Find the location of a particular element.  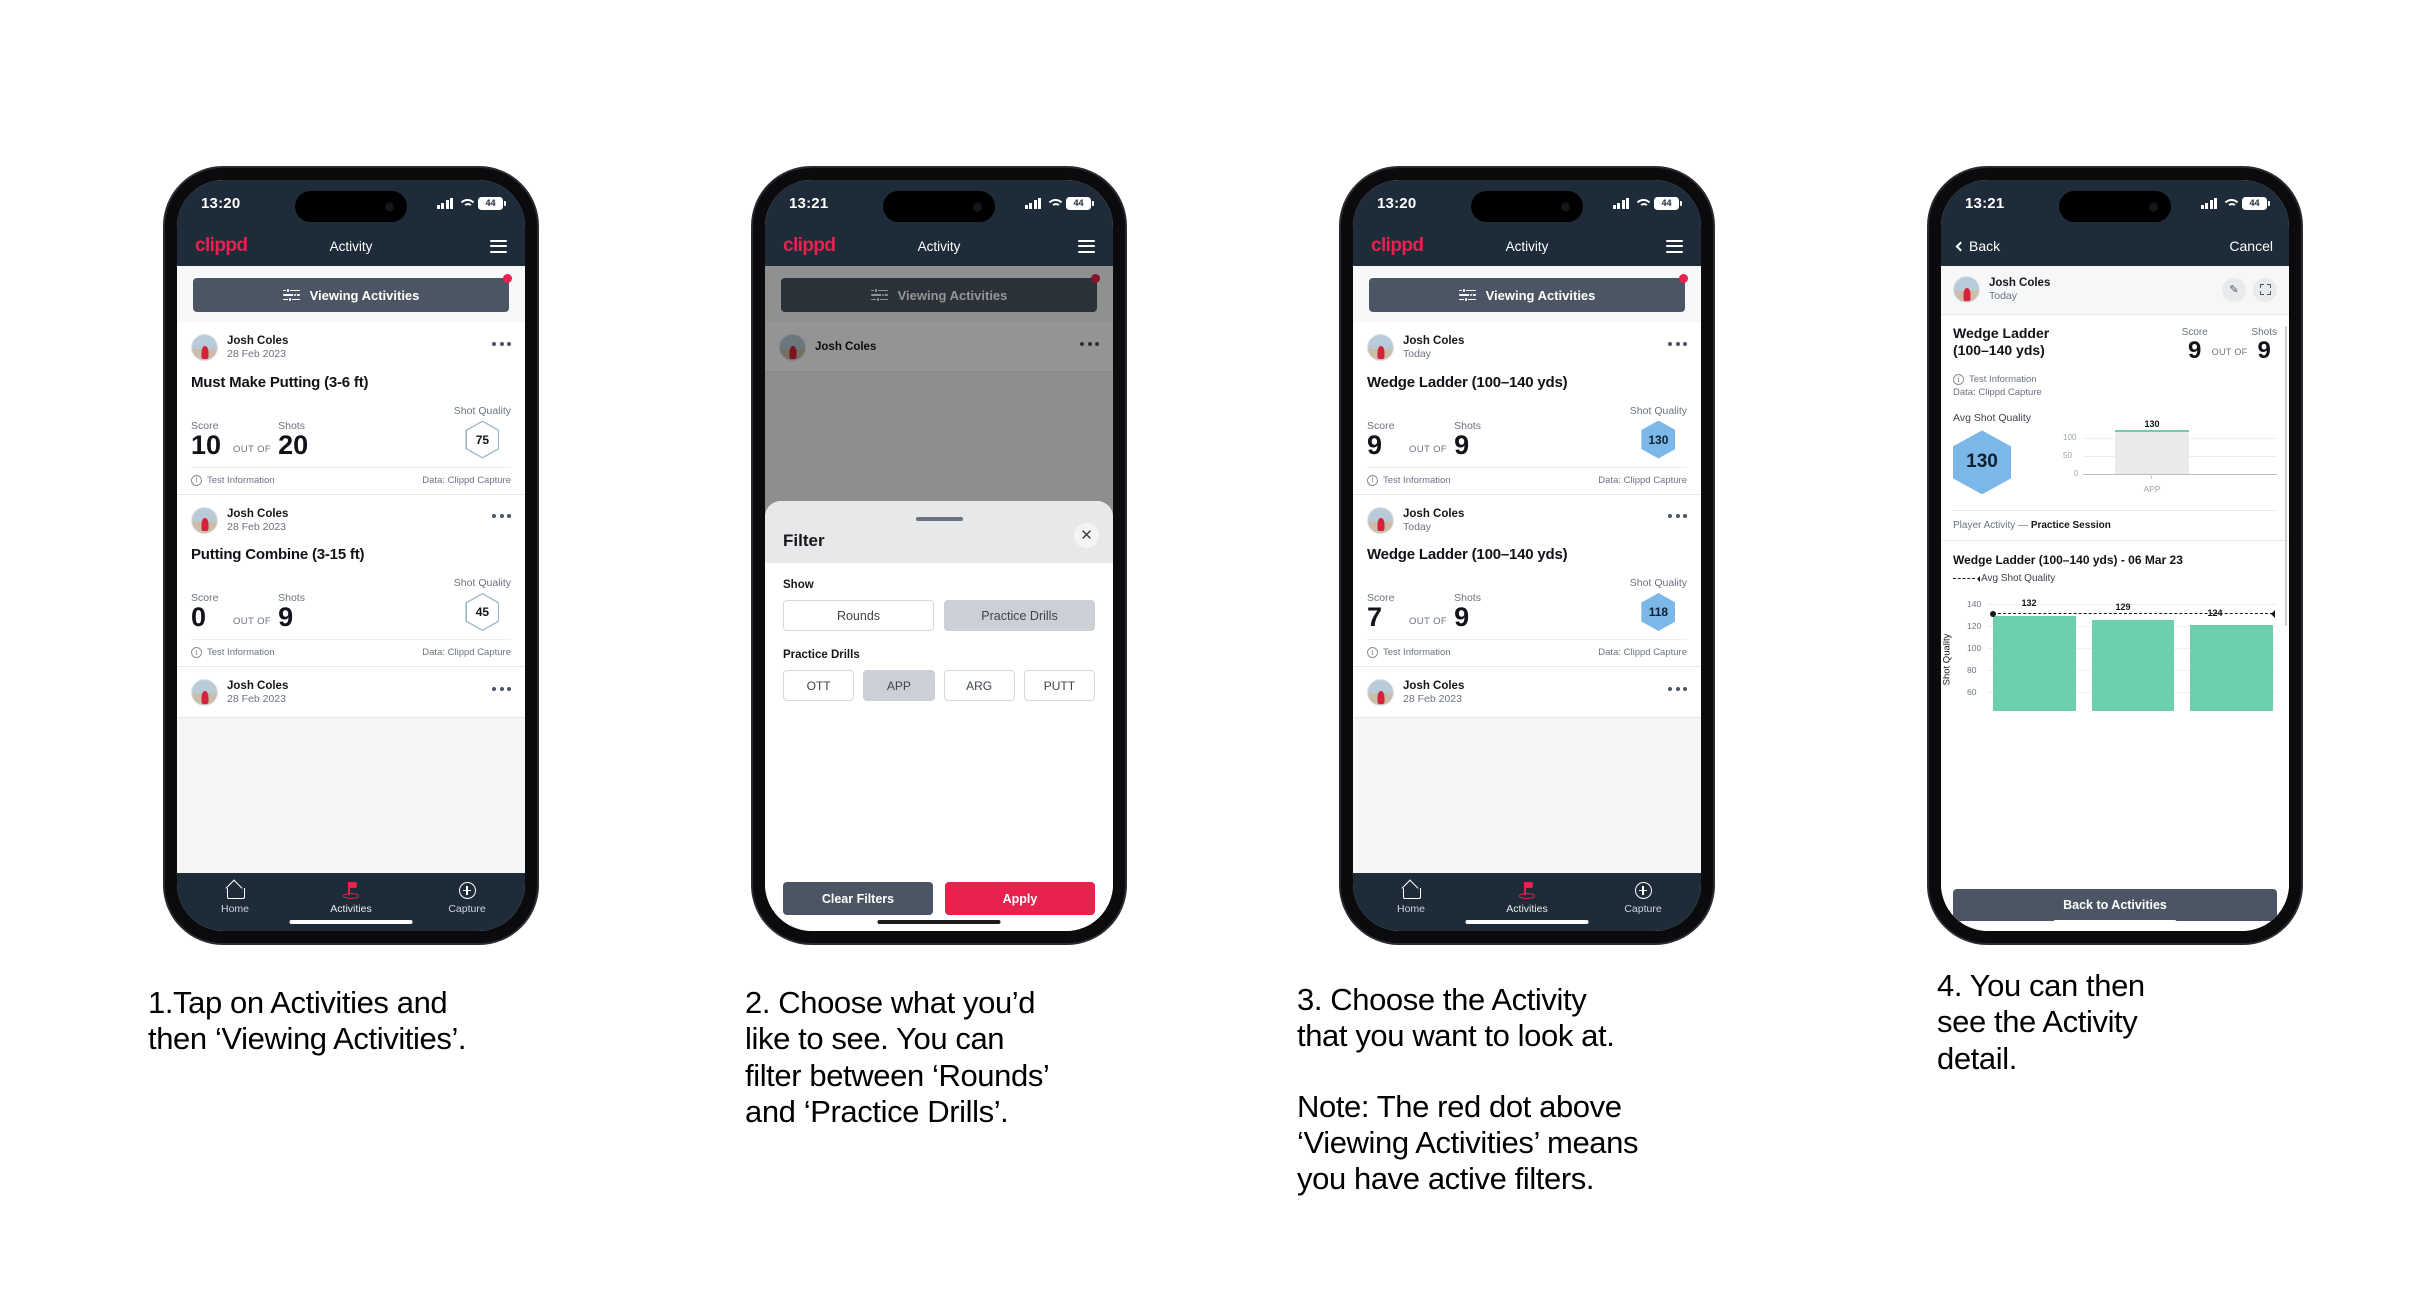

cellular-signal-icon is located at coordinates (444, 203).